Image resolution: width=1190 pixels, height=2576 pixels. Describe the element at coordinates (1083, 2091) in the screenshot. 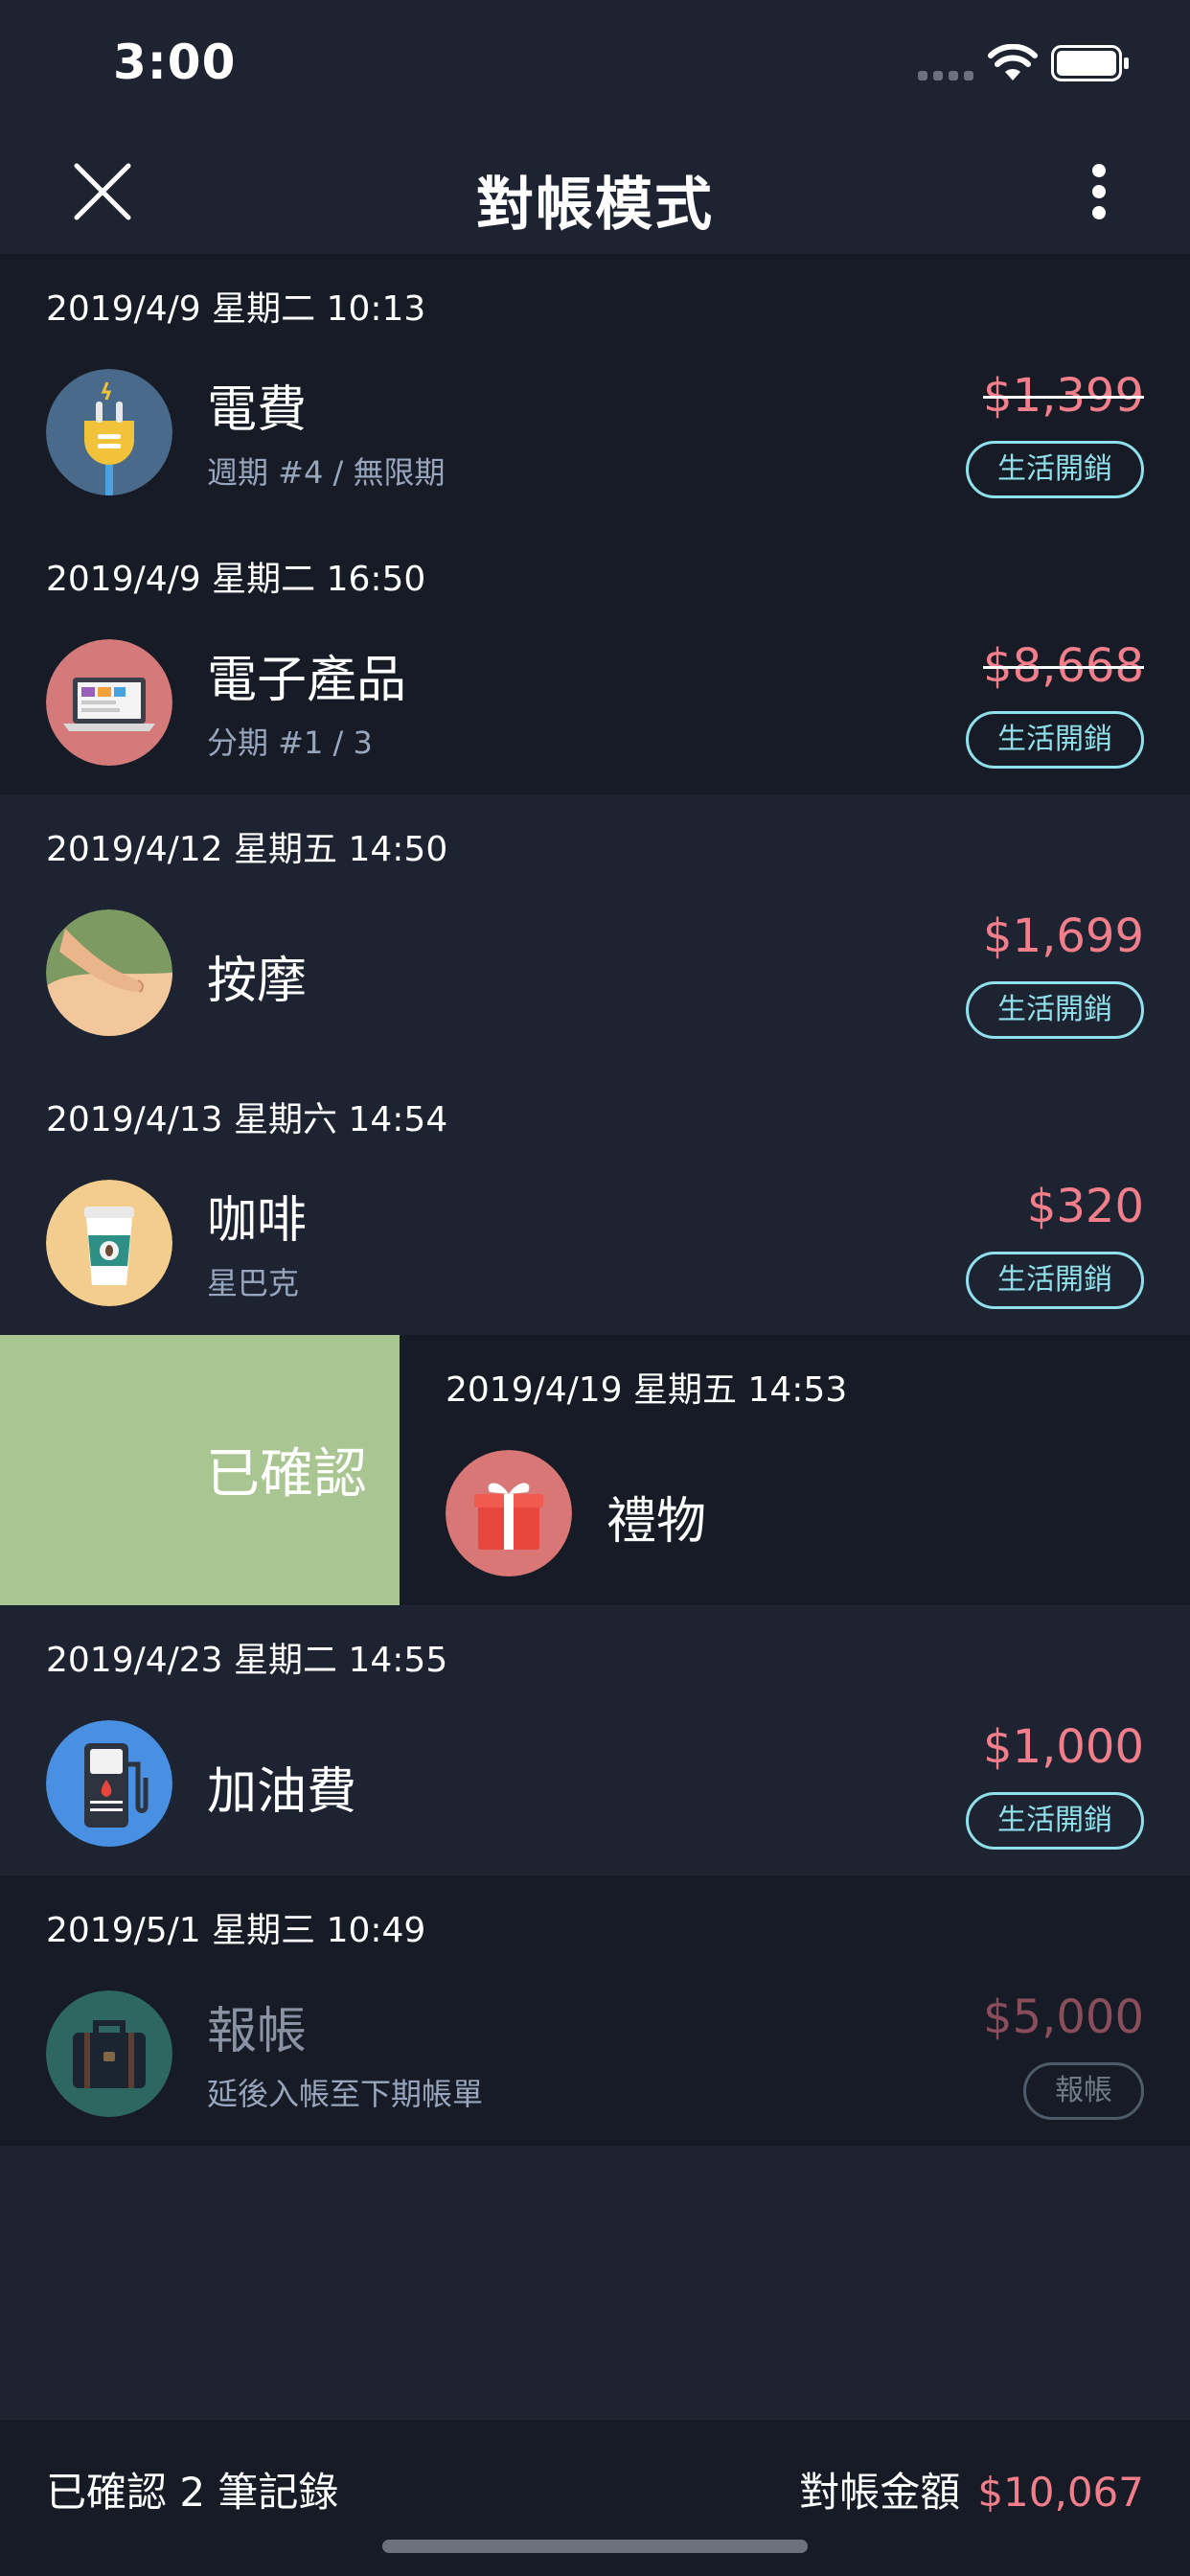

I see `category-tag: 報帳` at that location.